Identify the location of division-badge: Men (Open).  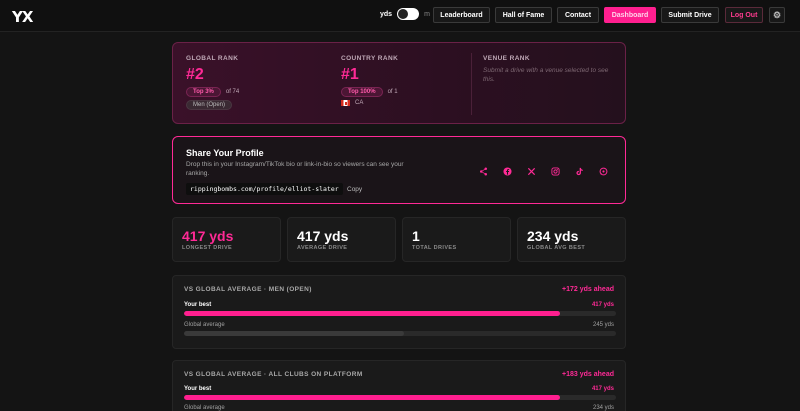
(209, 105).